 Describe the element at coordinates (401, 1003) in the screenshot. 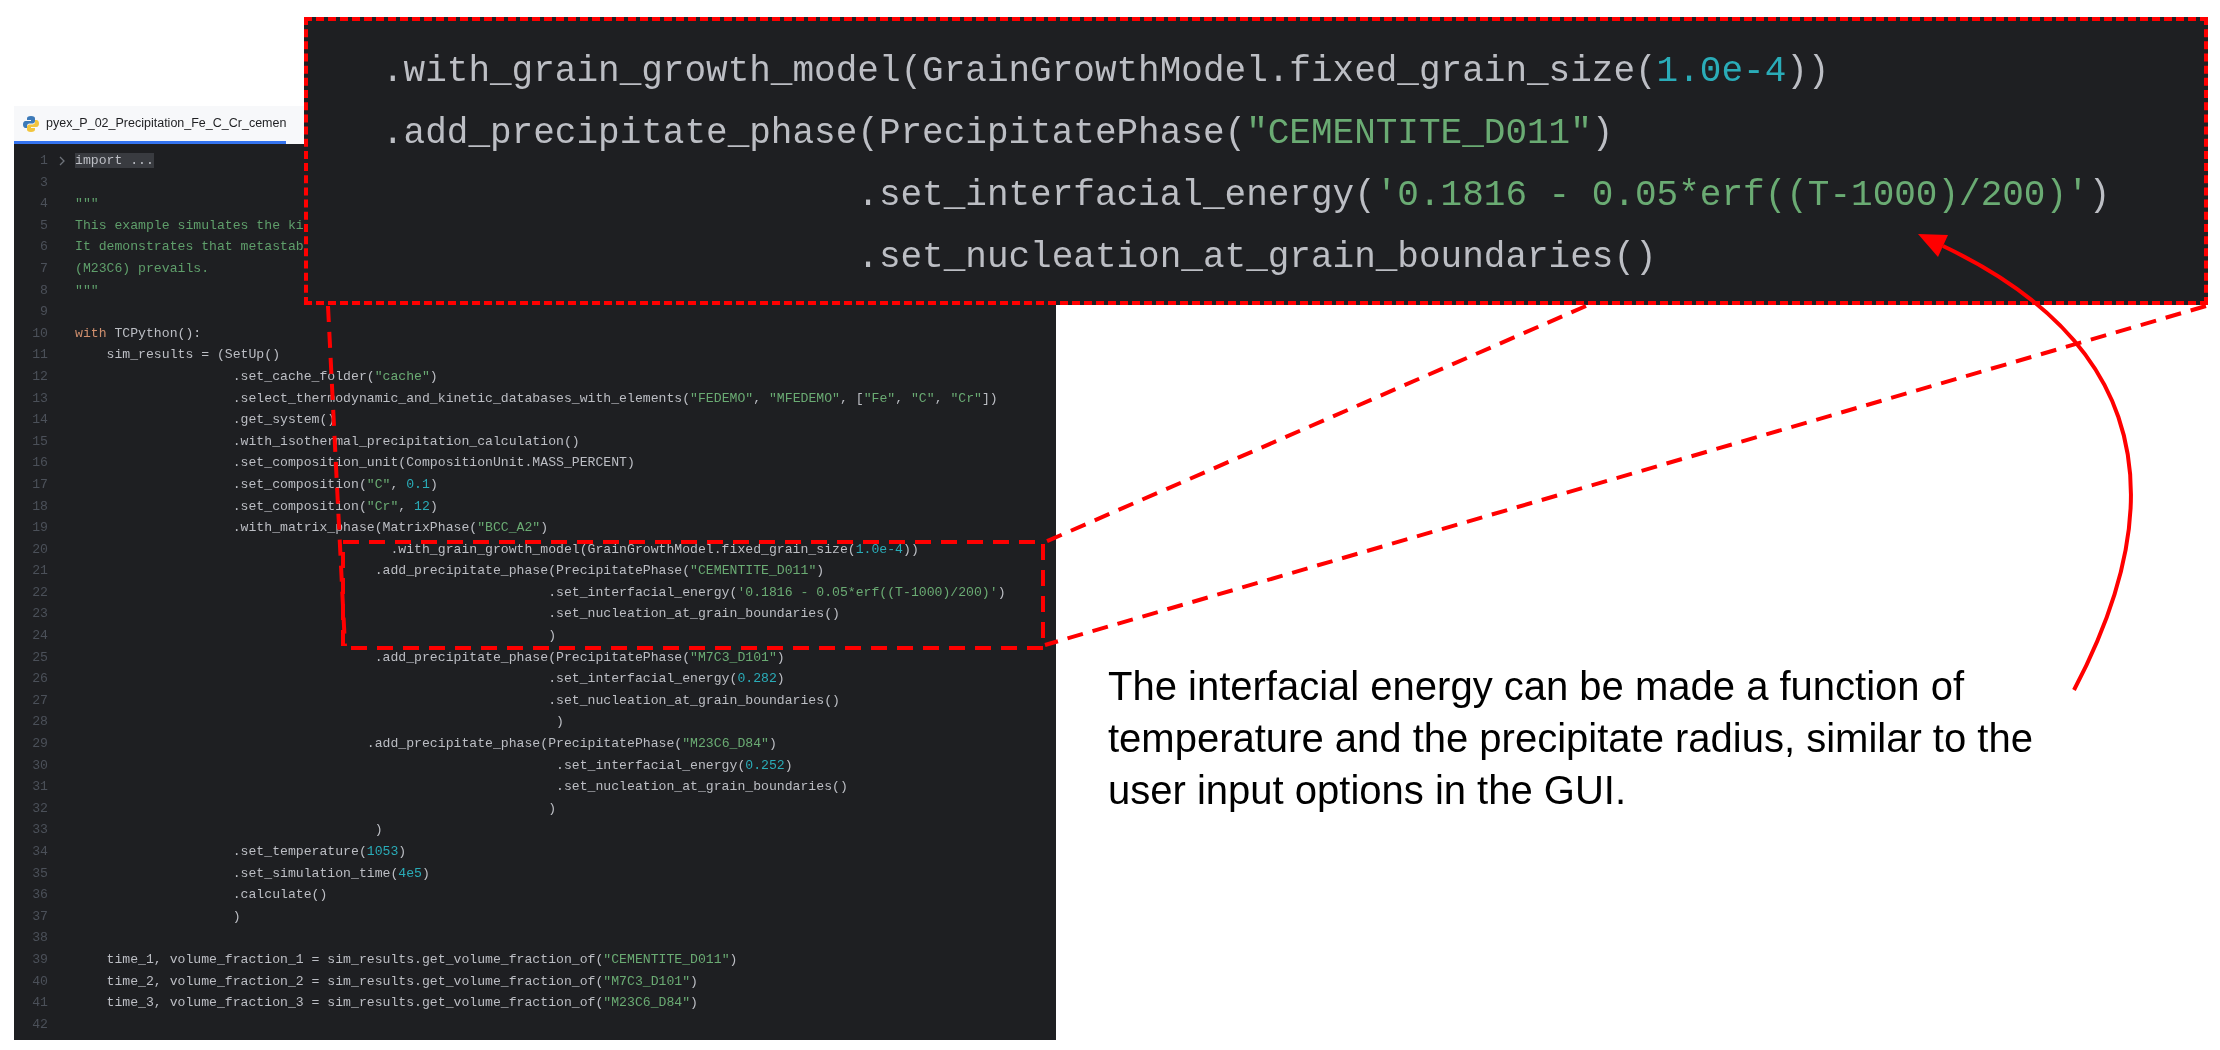

I see `code-line: time_3, volume_fraction_3 = sim_results.get_volume_fraction_of("M23C6_D84")` at that location.